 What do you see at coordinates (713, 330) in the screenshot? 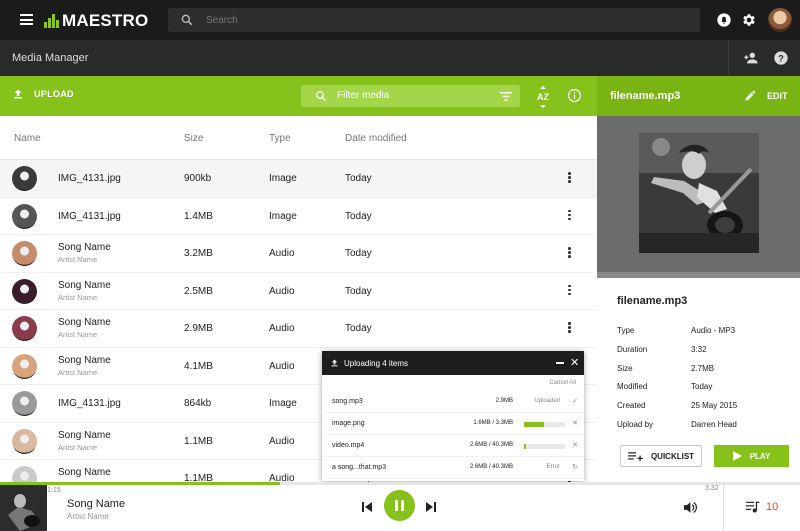
I see `detail-value: Audio - MP3` at bounding box center [713, 330].